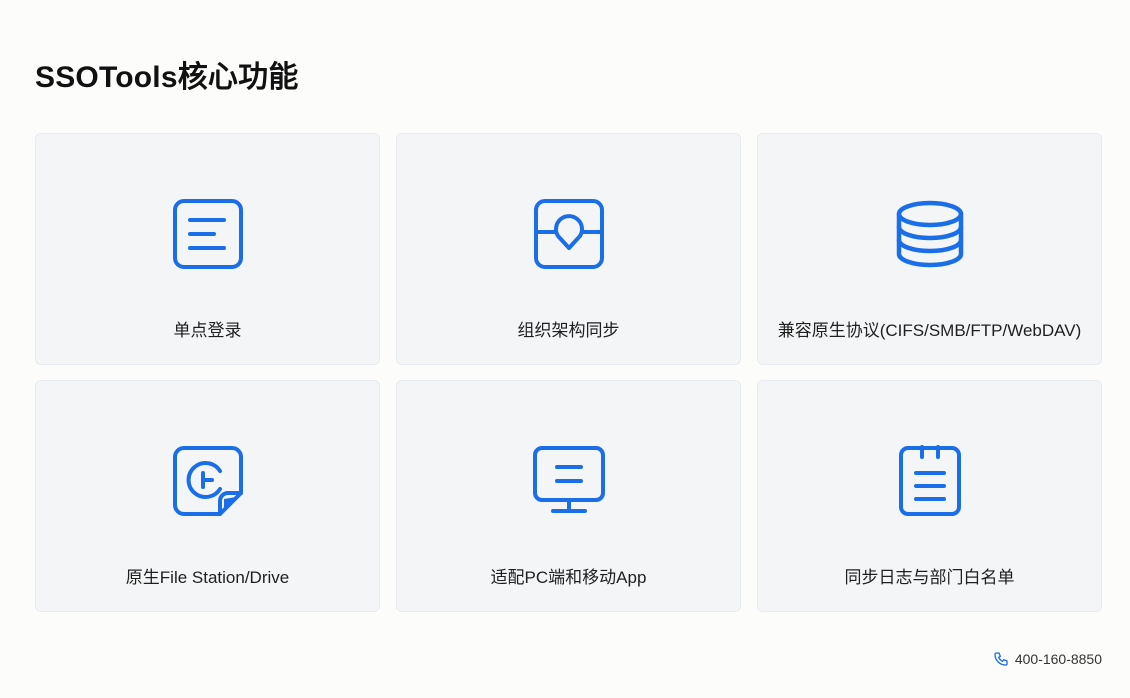 This screenshot has height=698, width=1130. What do you see at coordinates (208, 234) in the screenshot?
I see `document-lines-icon` at bounding box center [208, 234].